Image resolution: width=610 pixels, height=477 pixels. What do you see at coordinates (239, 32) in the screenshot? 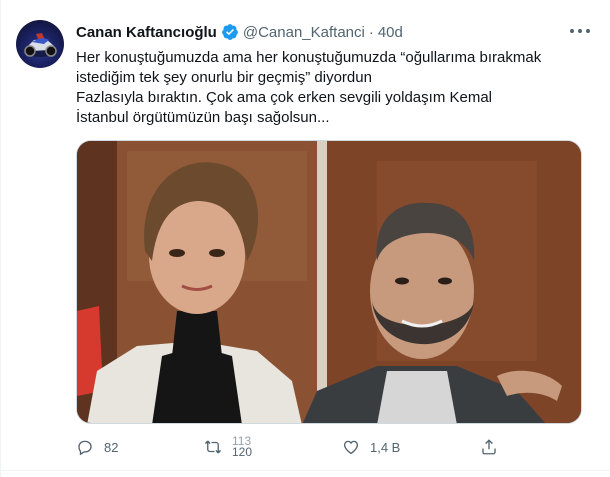
I see `tweet-header: Canan Kaftancıoğlu @Canan_Kaftanci · 40d` at bounding box center [239, 32].